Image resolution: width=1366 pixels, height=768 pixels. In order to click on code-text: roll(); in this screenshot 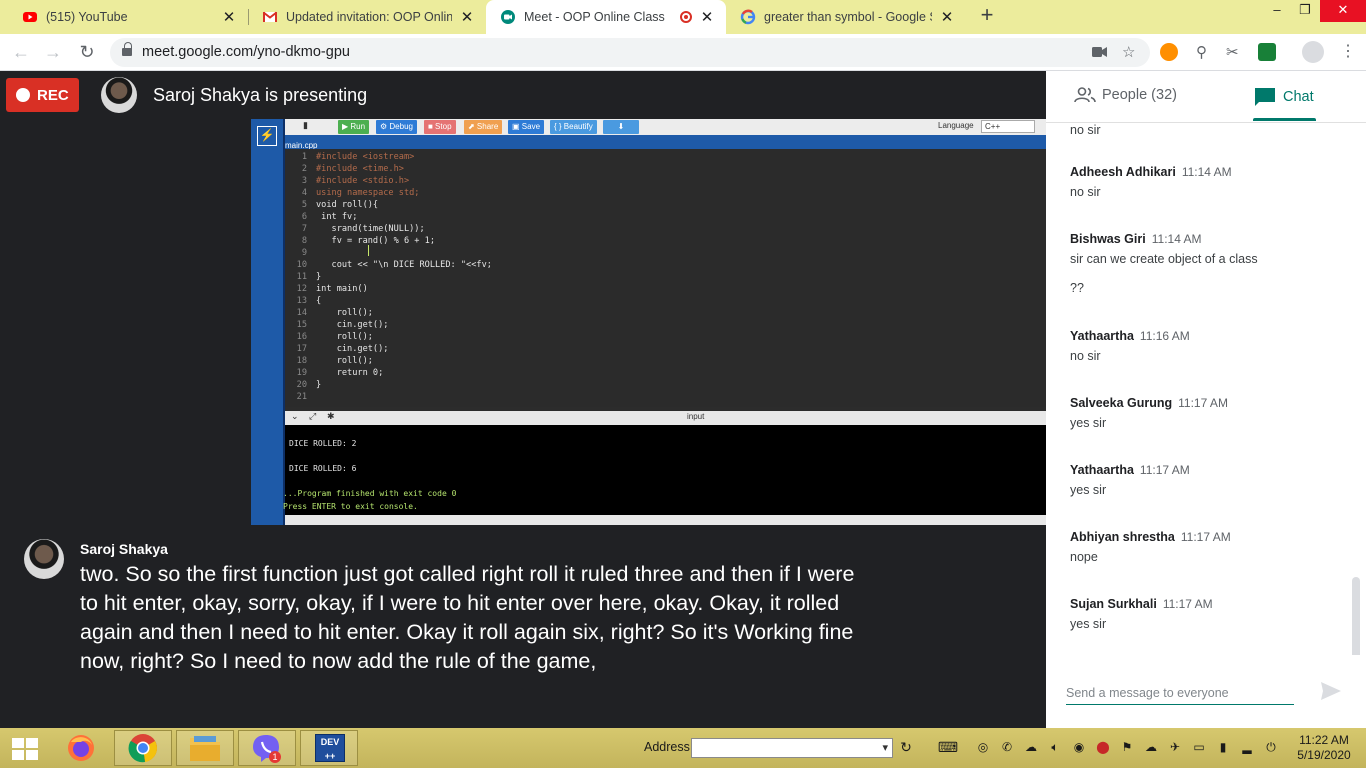, I will do `click(344, 361)`.